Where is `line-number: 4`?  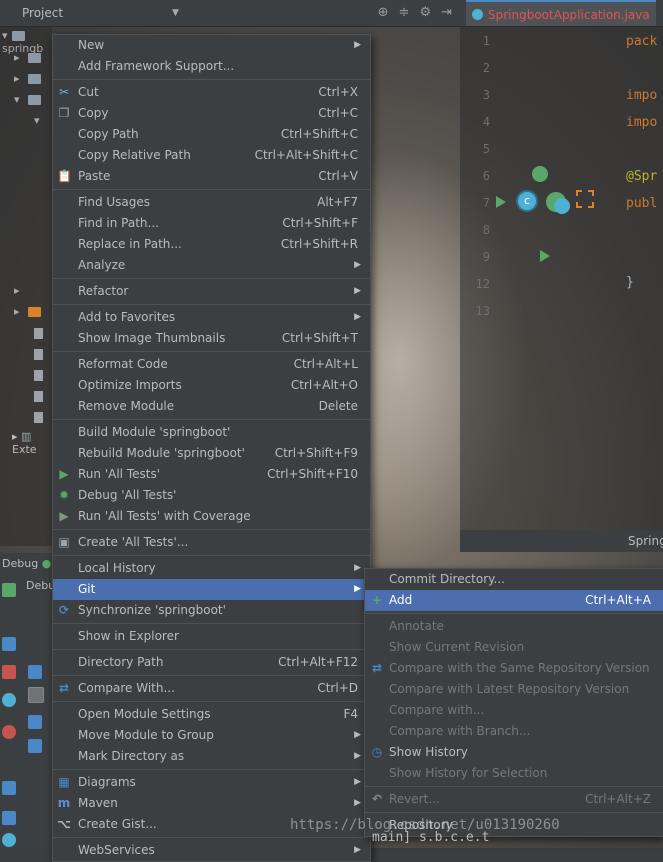 line-number: 4 is located at coordinates (486, 122).